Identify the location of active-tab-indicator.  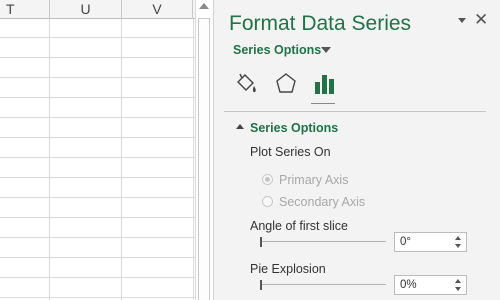
(323, 103).